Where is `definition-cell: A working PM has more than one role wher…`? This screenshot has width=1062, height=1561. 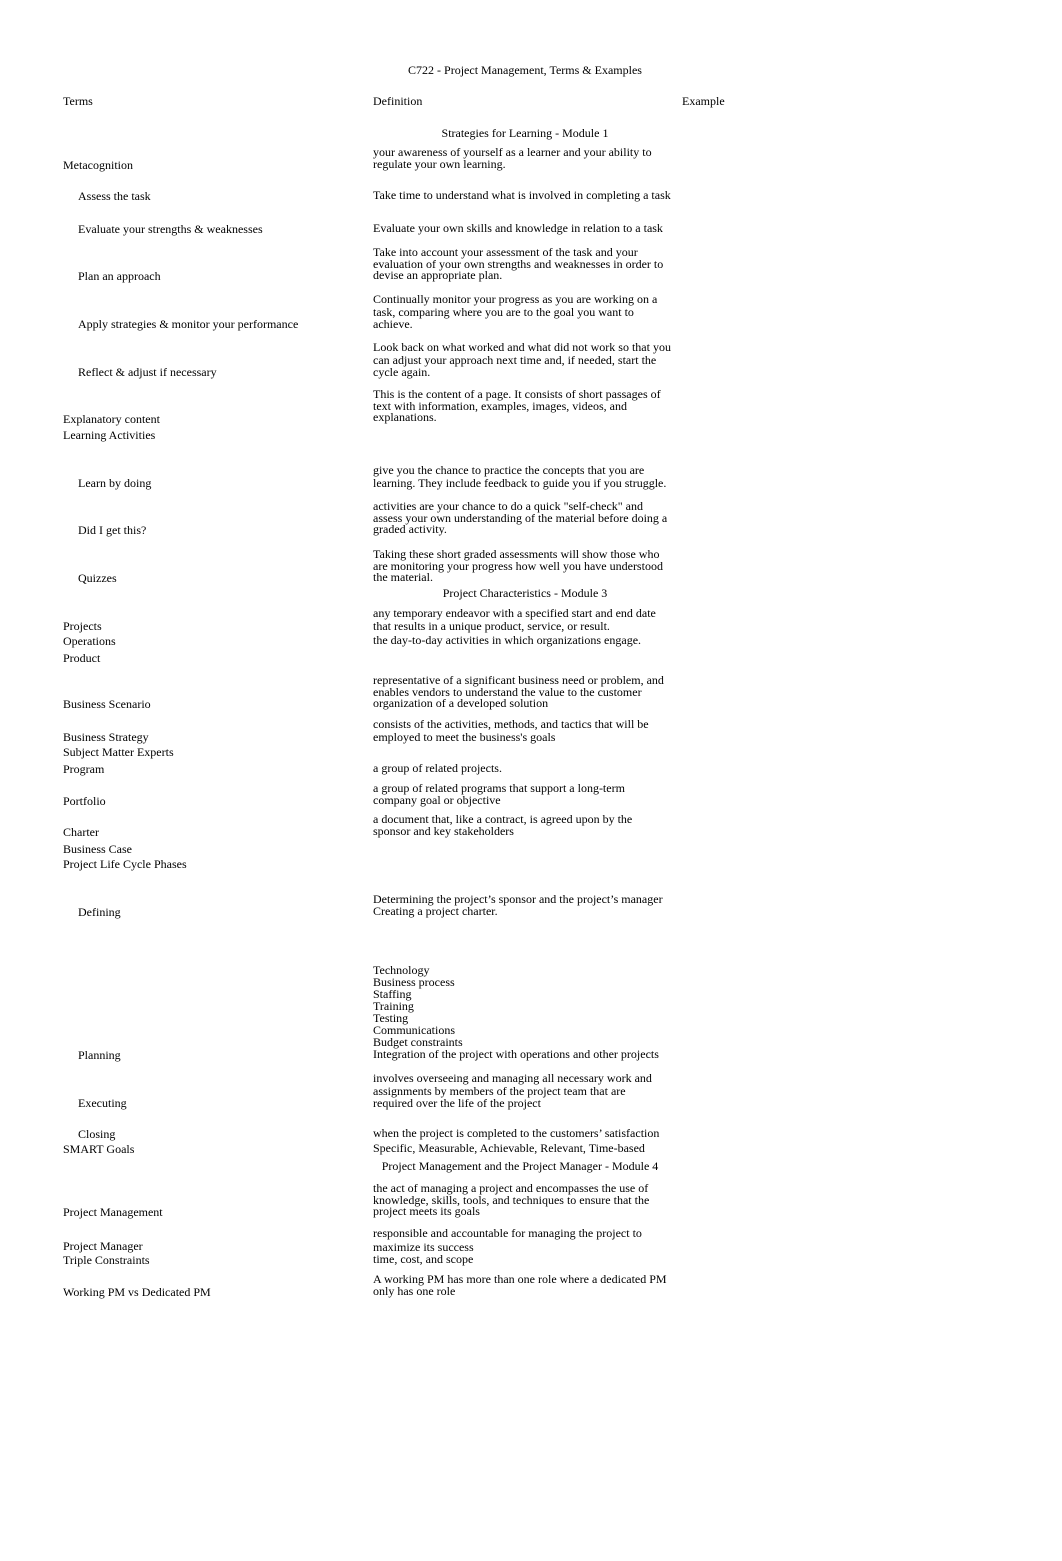 definition-cell: A working PM has more than one role wher… is located at coordinates (520, 1285).